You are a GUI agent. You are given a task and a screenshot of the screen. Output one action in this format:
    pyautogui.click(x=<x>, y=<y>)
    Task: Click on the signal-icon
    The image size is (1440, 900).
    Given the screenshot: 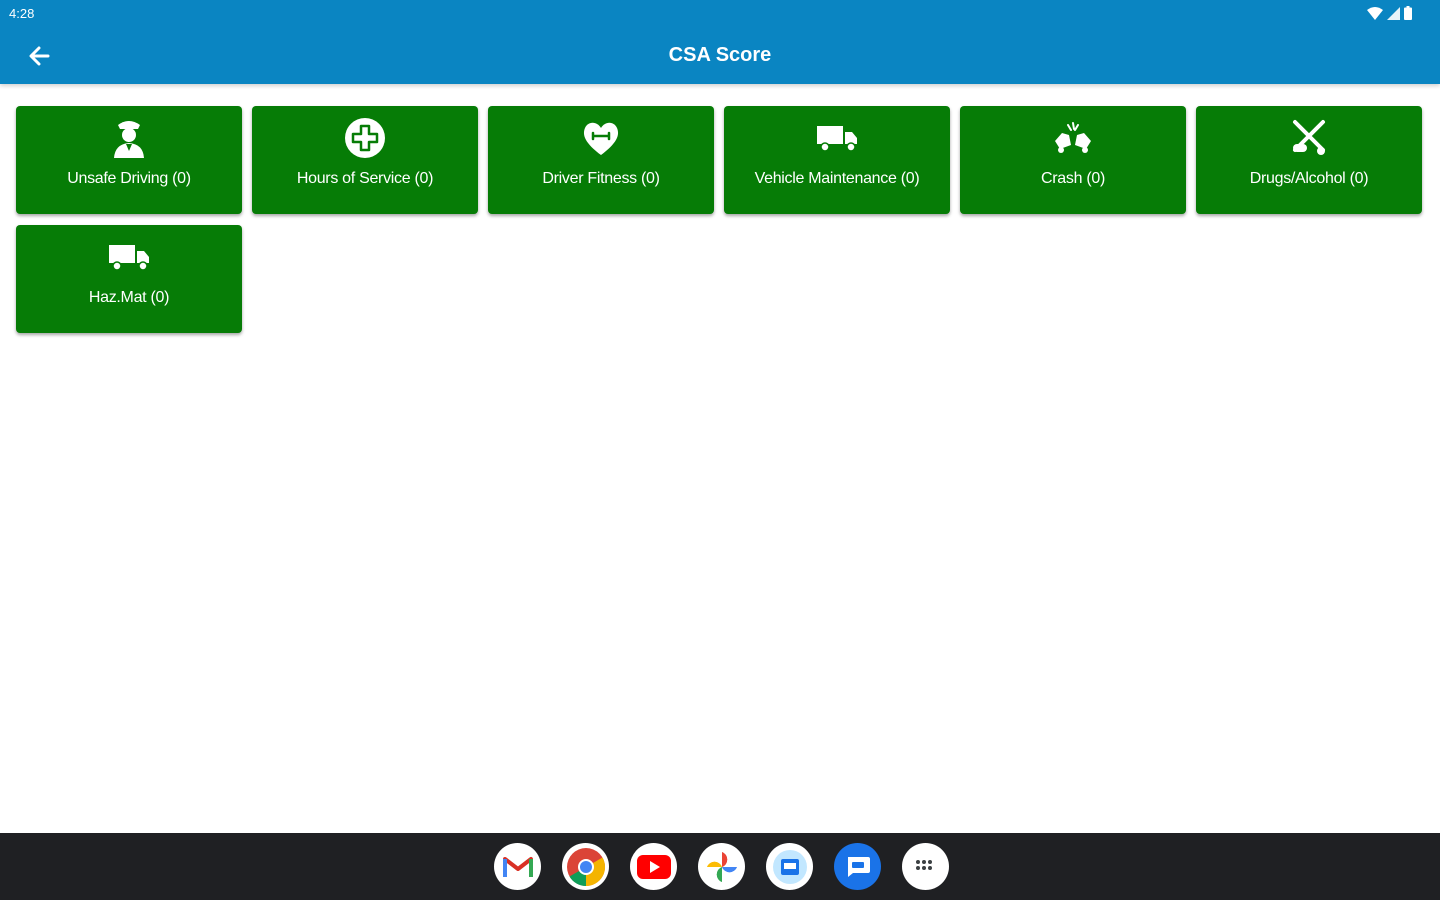 What is the action you would take?
    pyautogui.click(x=1393, y=13)
    